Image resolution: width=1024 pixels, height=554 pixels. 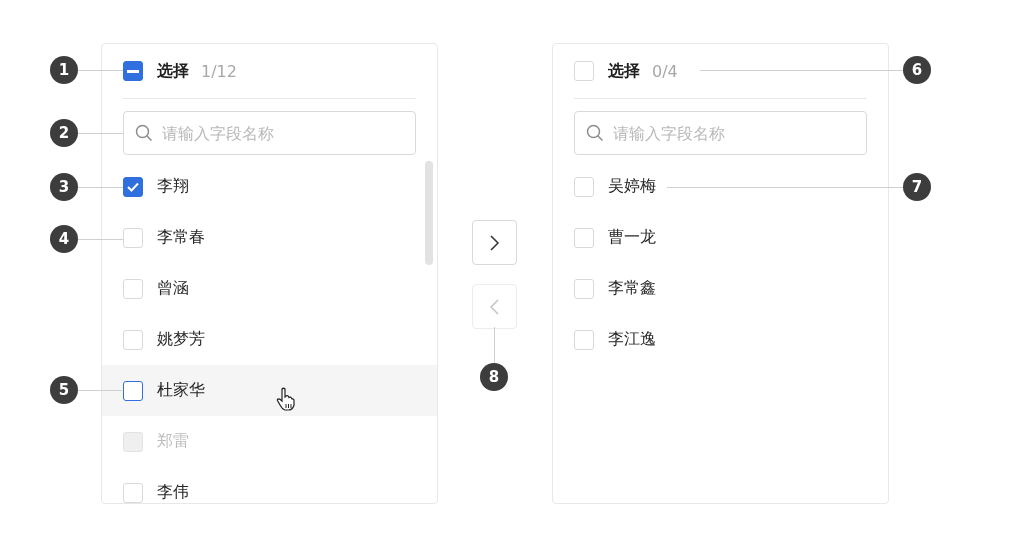 What do you see at coordinates (269, 390) in the screenshot?
I see `list-item: 杜家华` at bounding box center [269, 390].